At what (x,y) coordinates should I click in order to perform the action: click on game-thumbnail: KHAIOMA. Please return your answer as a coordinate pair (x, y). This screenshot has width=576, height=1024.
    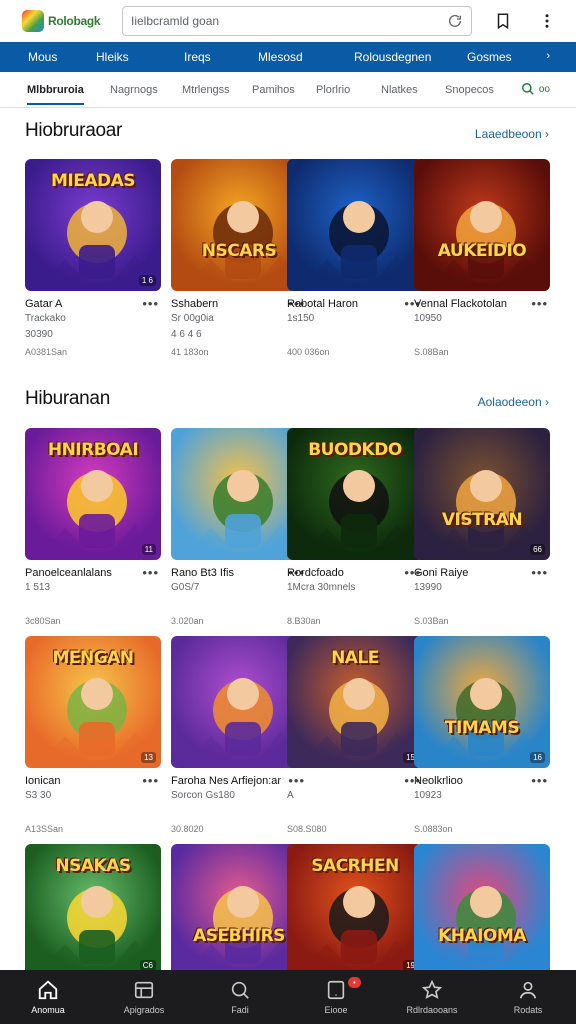
    Looking at the image, I should click on (482, 910).